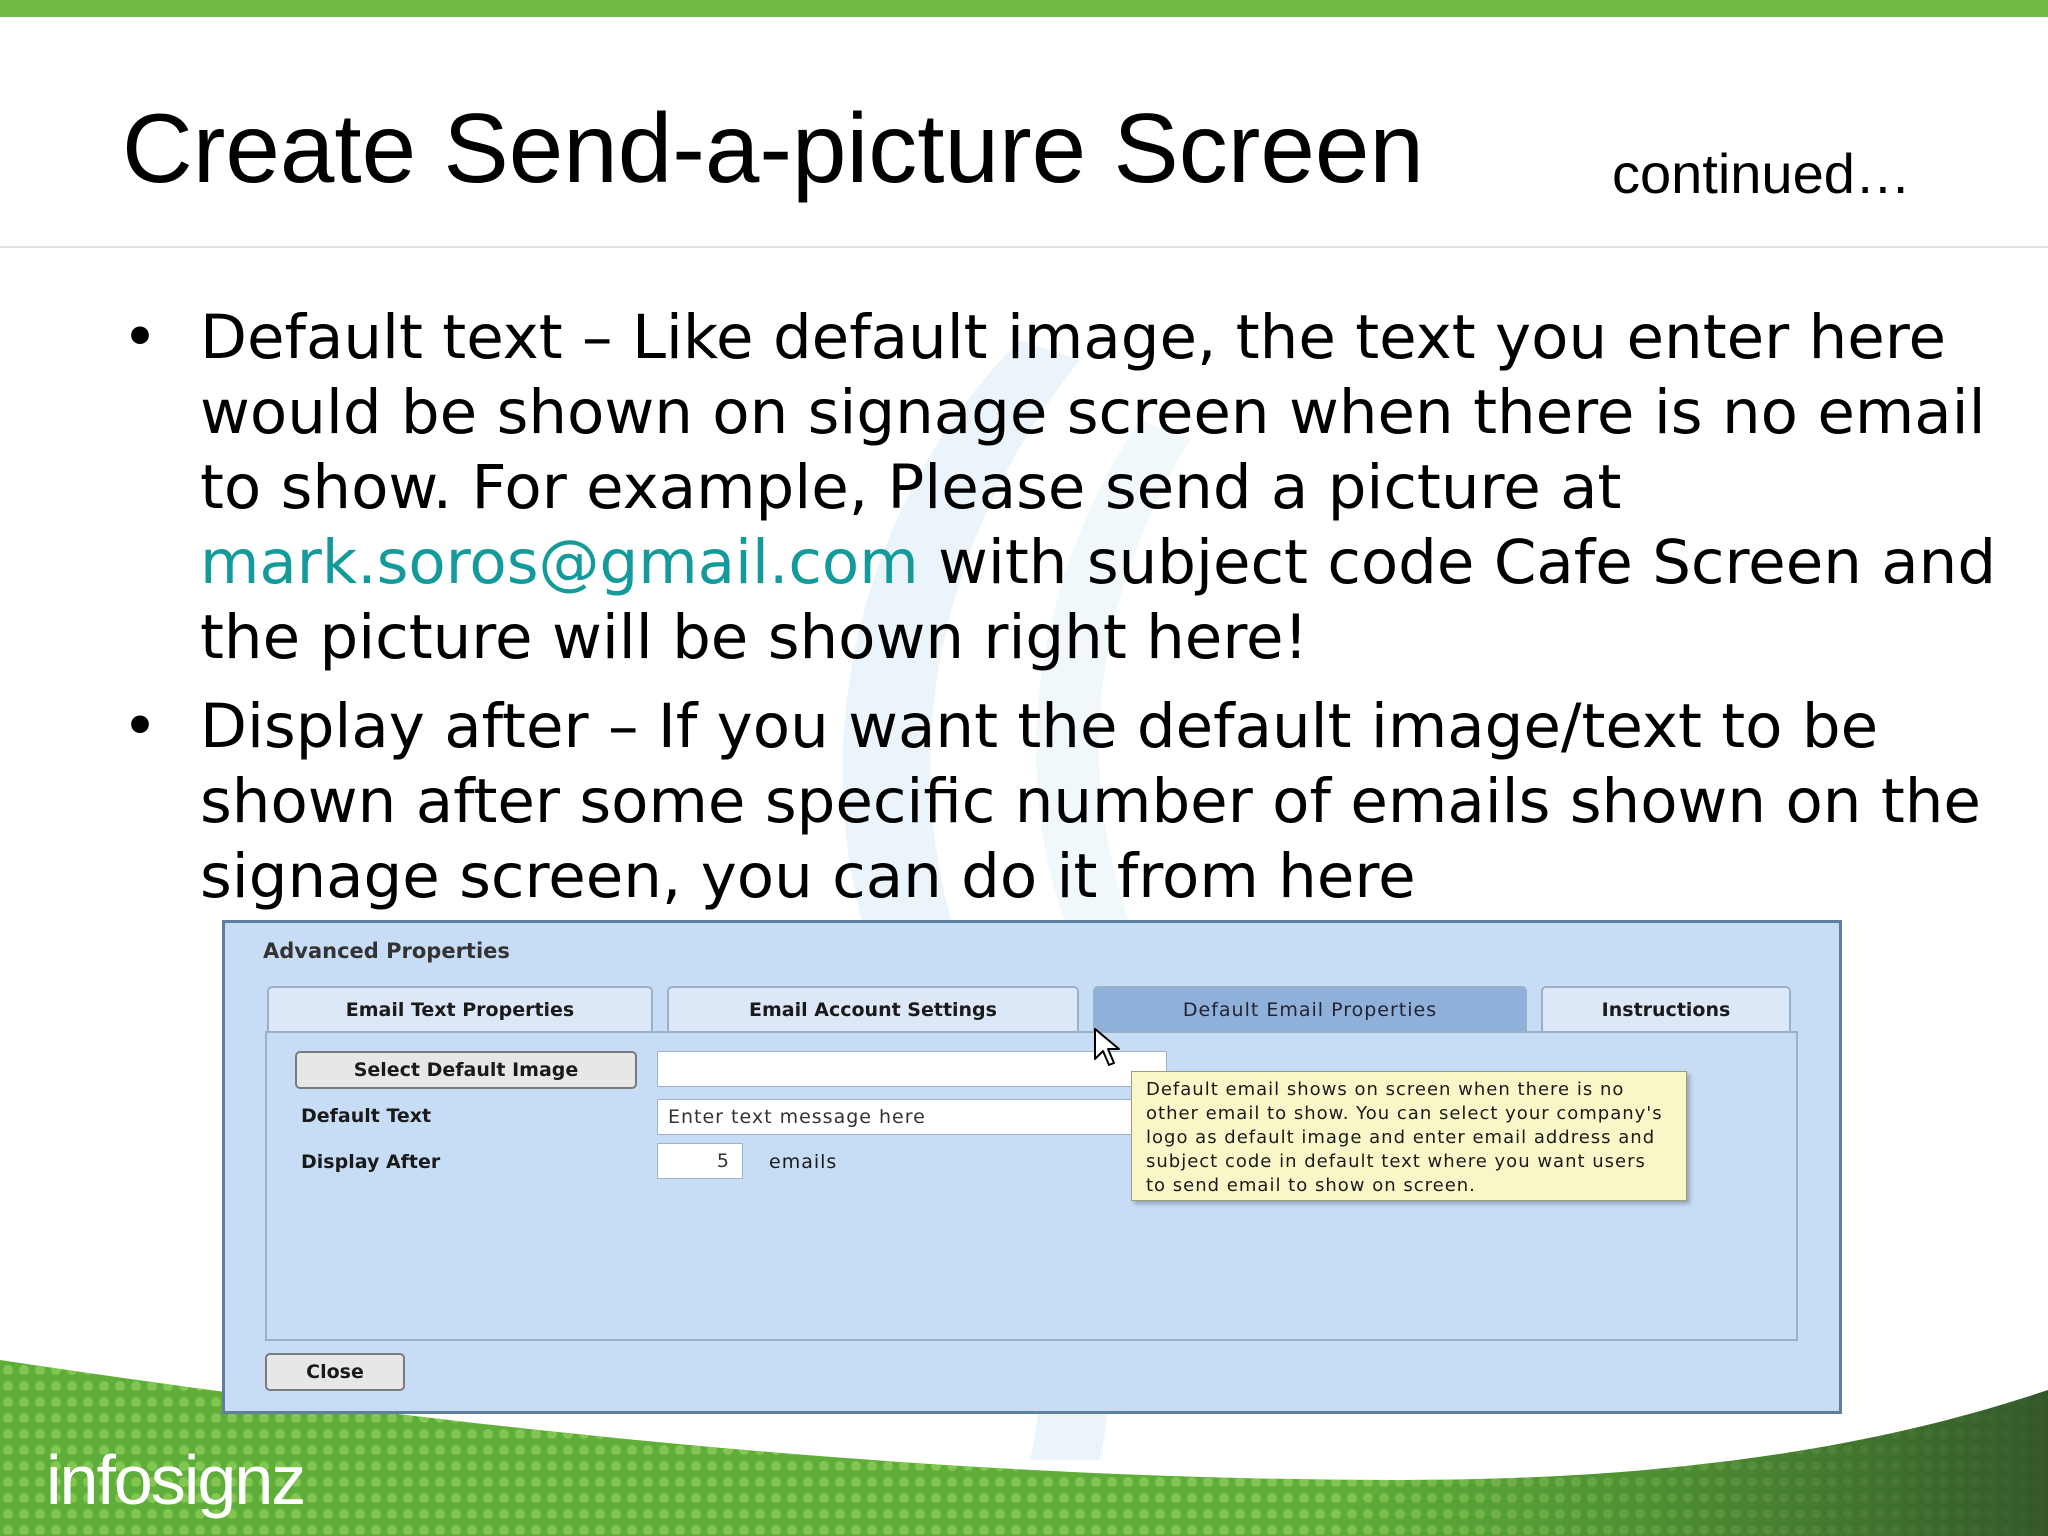 Image resolution: width=2048 pixels, height=1536 pixels. I want to click on infosignz-logo: infosignz, so click(176, 1480).